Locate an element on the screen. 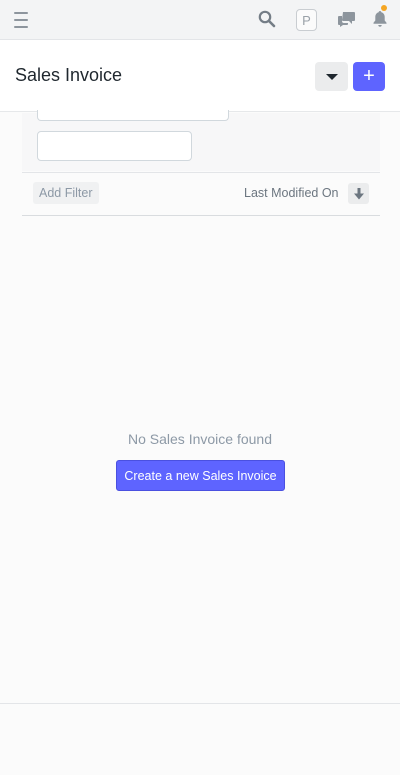  add-button: + is located at coordinates (369, 76).